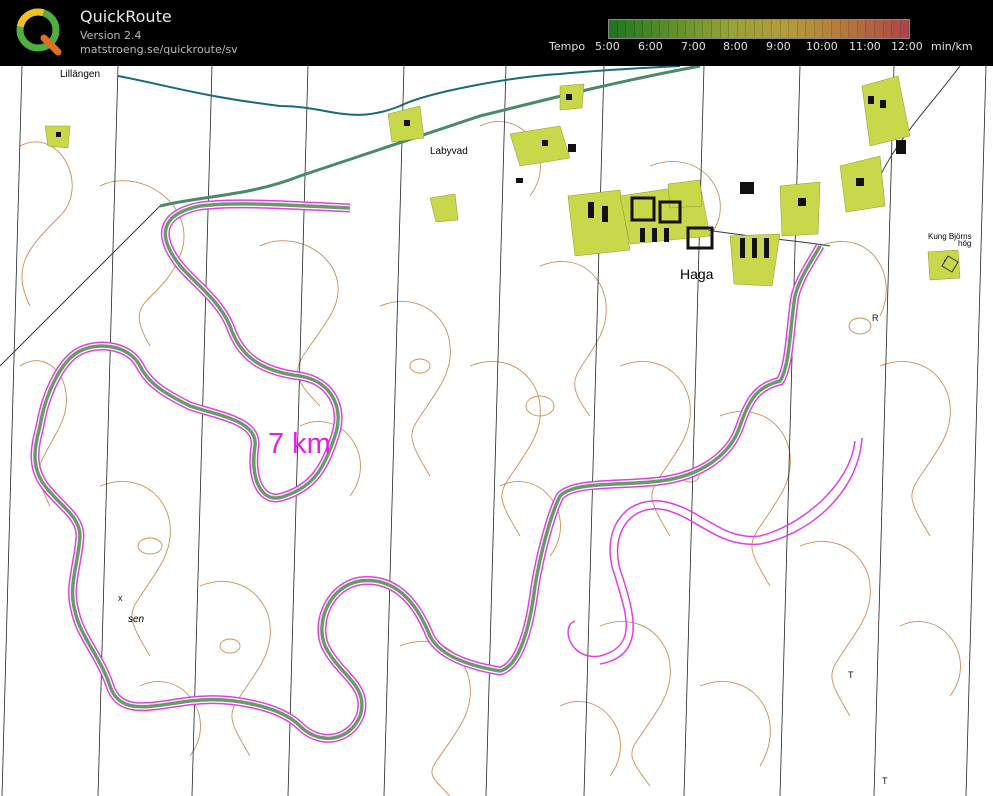 The width and height of the screenshot is (993, 796). I want to click on tempo-tick: 5:00, so click(607, 46).